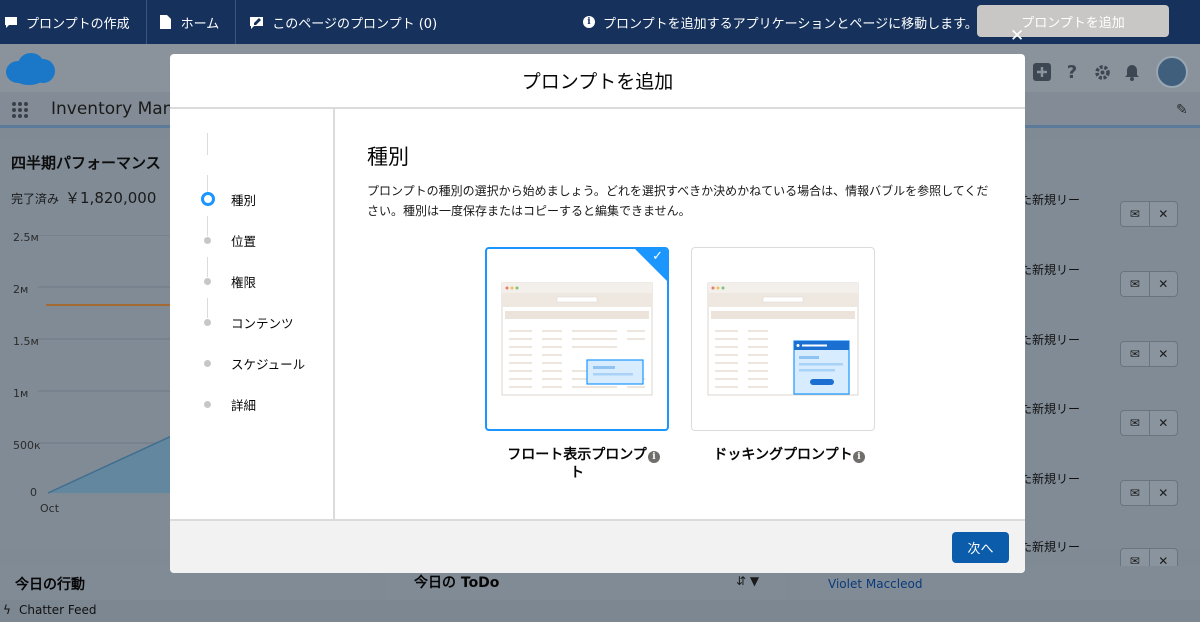  What do you see at coordinates (268, 364) in the screenshot?
I see `step-label: スケジュール` at bounding box center [268, 364].